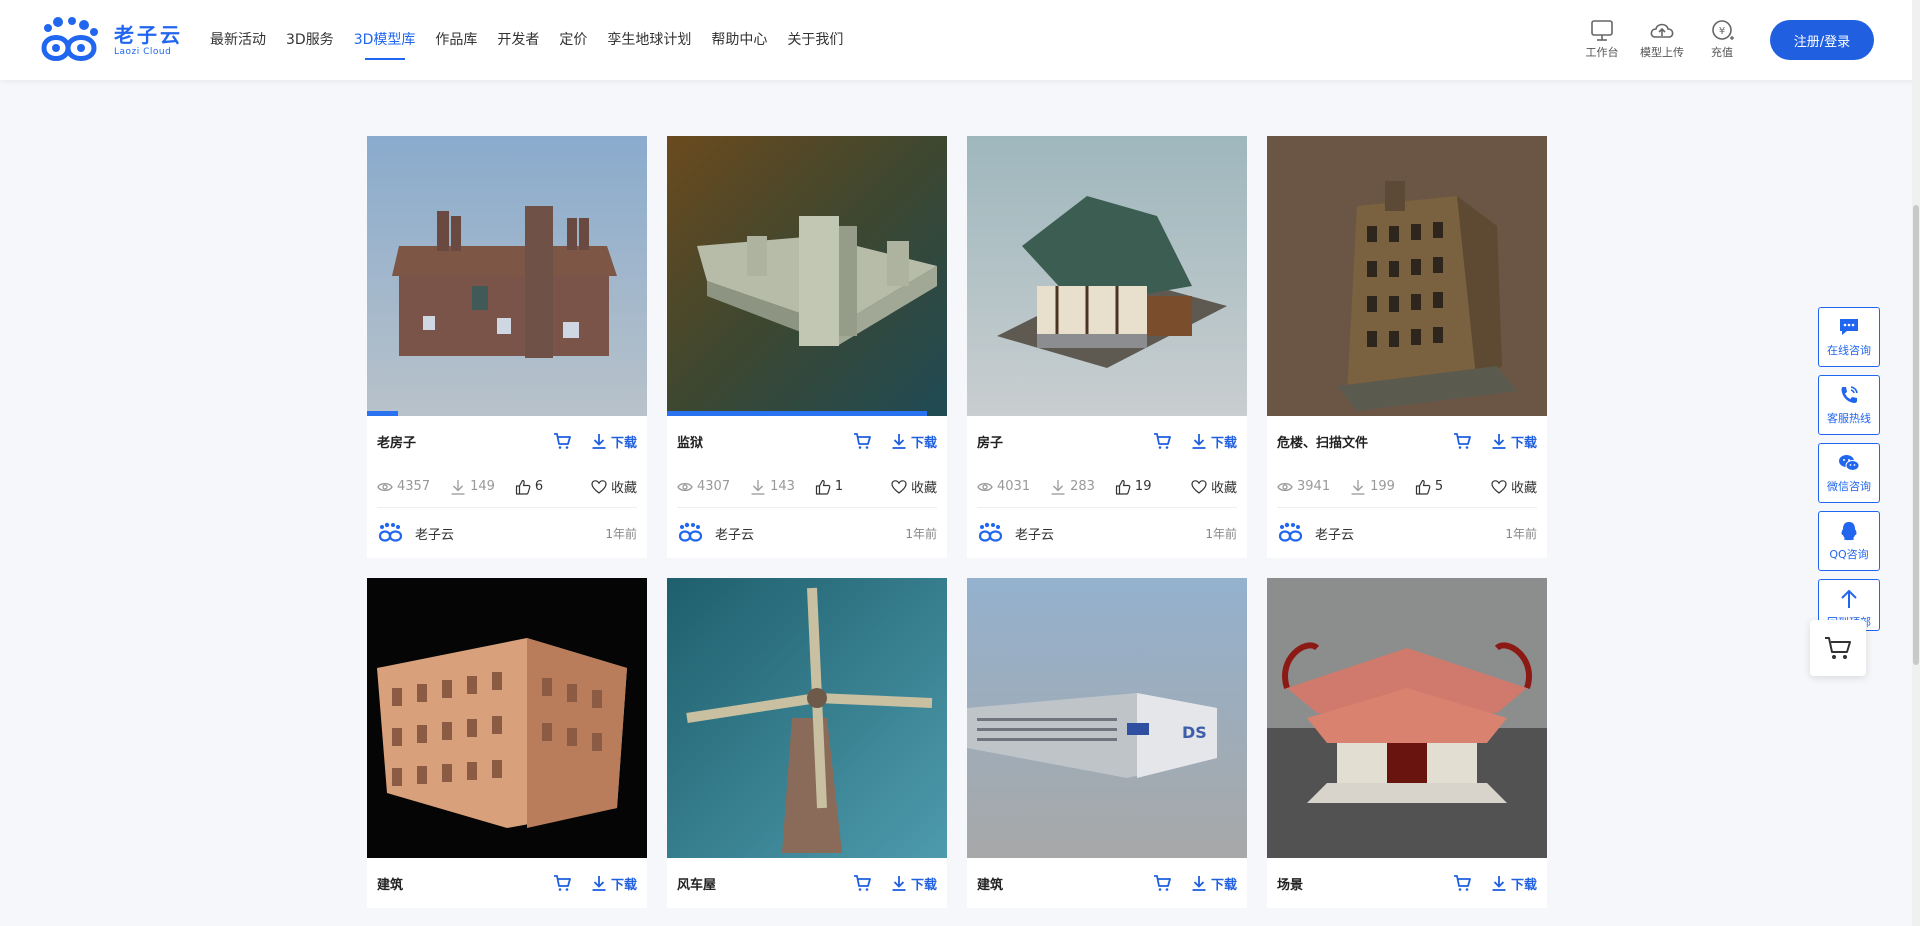  Describe the element at coordinates (1849, 405) in the screenshot. I see `hotline-button: 客服热线` at that location.